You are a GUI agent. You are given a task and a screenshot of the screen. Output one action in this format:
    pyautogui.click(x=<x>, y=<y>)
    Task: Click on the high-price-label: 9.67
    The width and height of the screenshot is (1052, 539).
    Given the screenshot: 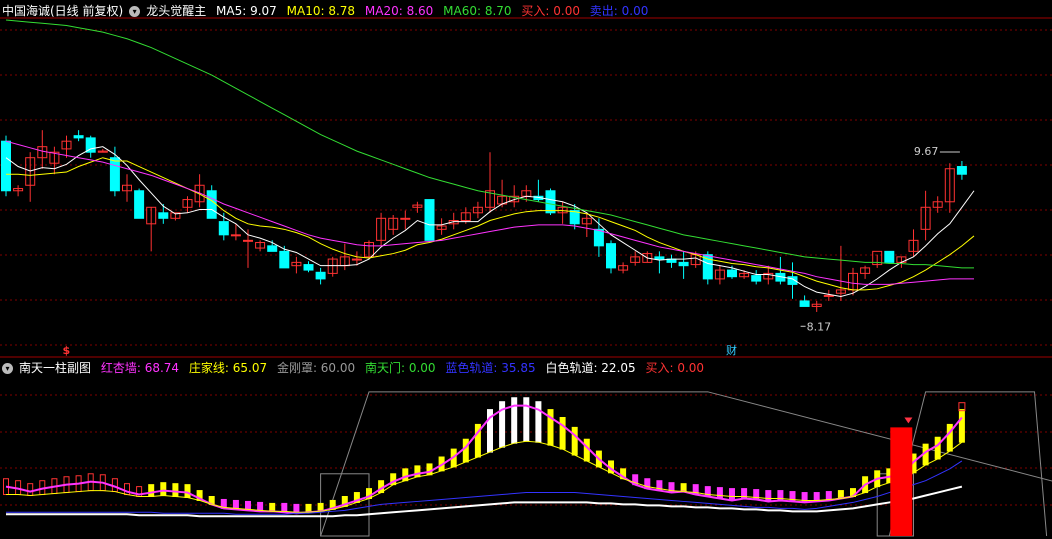 What is the action you would take?
    pyautogui.click(x=926, y=151)
    